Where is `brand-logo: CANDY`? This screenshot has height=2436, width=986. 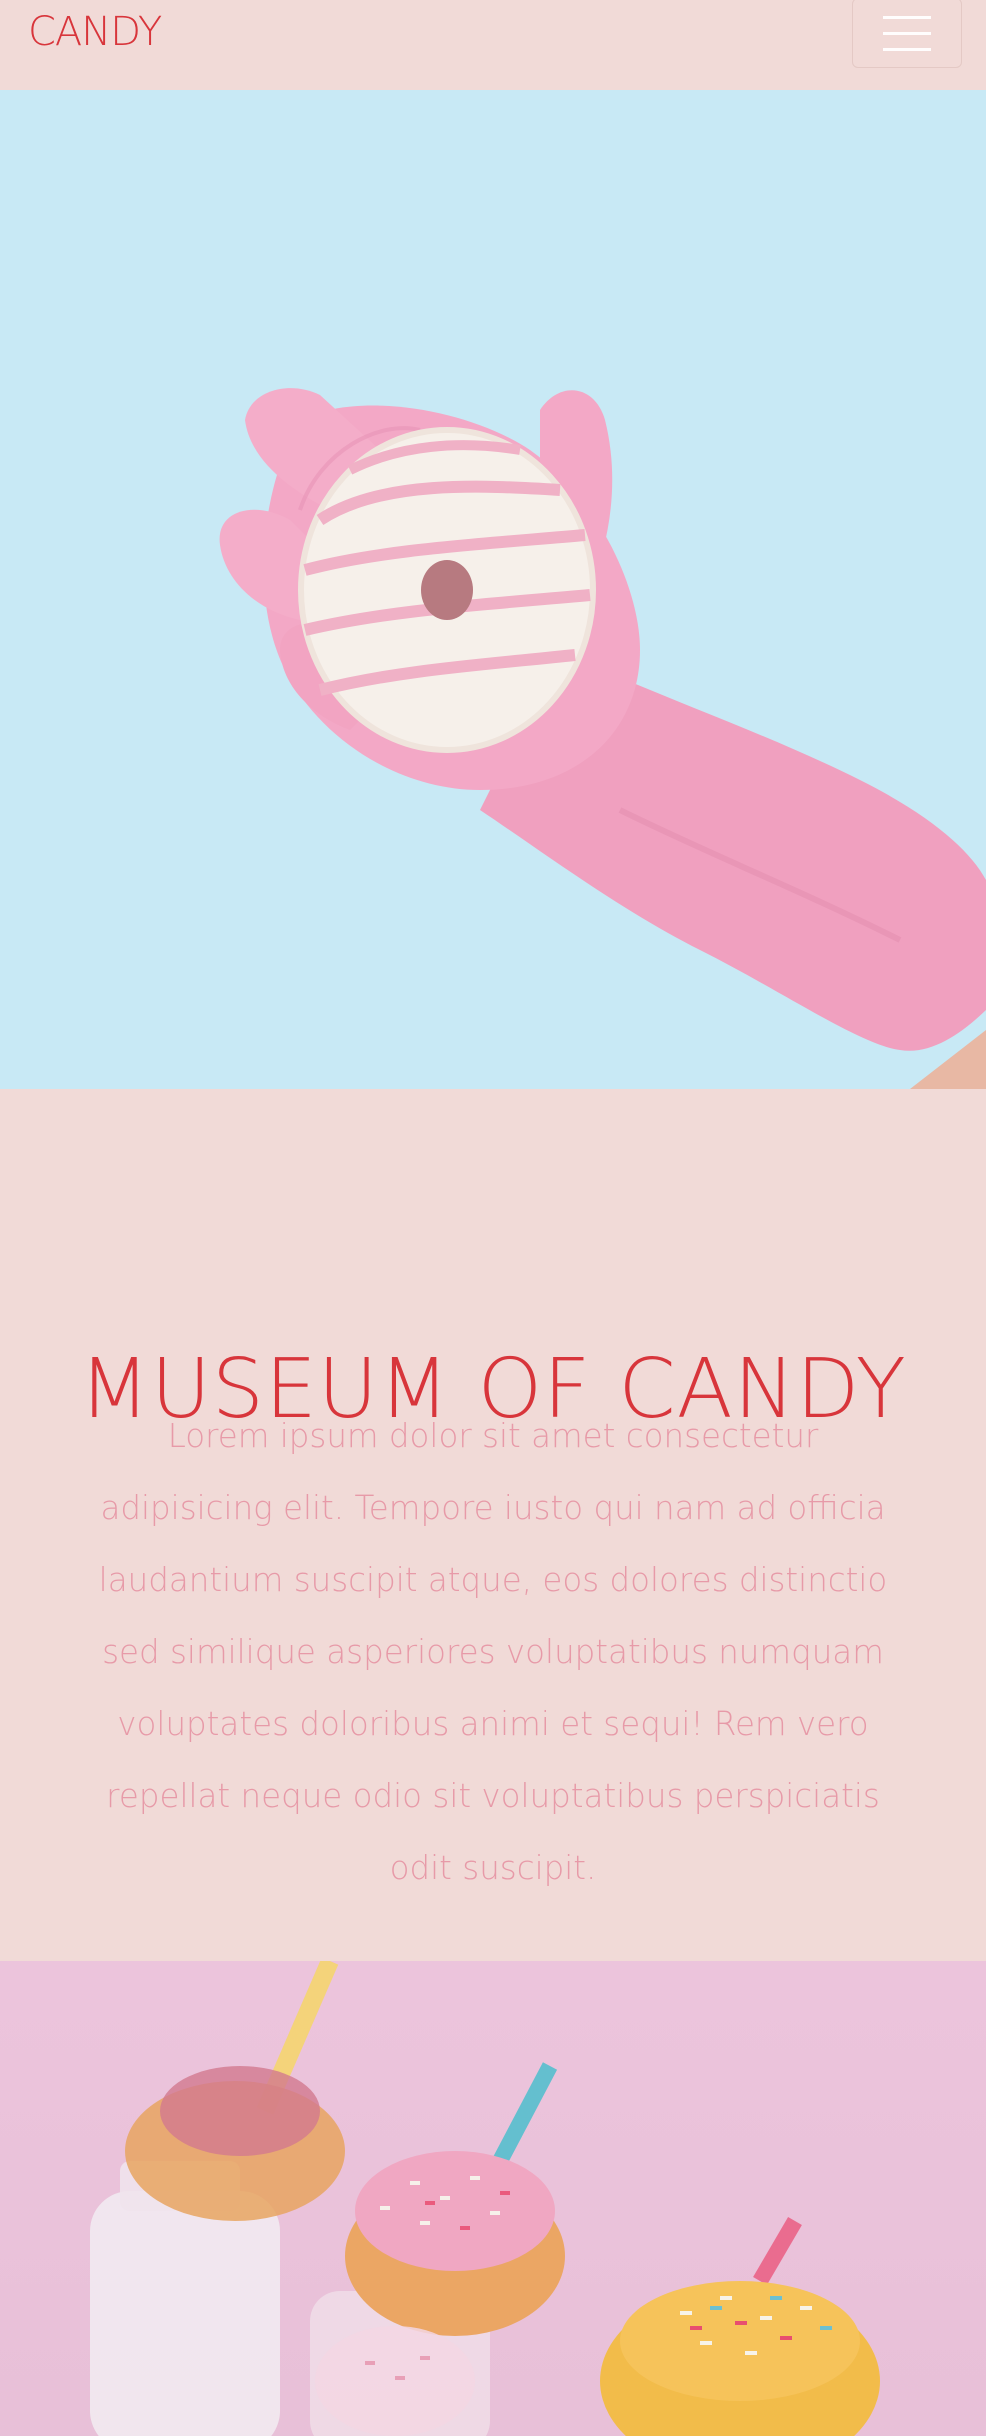
brand-logo: CANDY is located at coordinates (95, 32).